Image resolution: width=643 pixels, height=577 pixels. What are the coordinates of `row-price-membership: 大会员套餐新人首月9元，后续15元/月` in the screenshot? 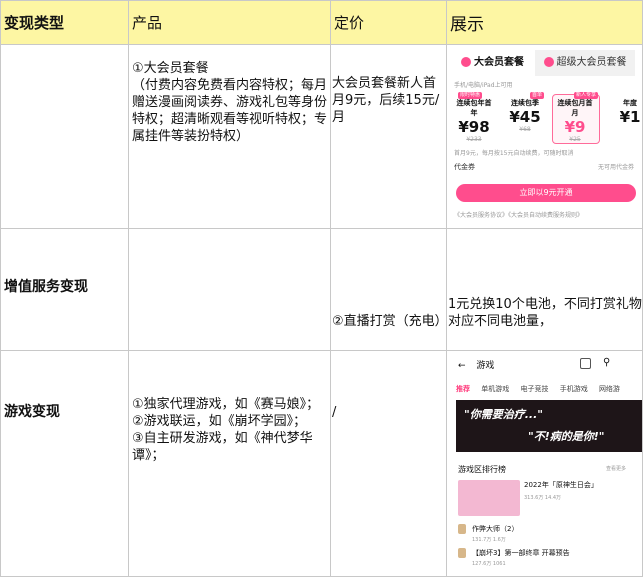 It's located at (386, 100).